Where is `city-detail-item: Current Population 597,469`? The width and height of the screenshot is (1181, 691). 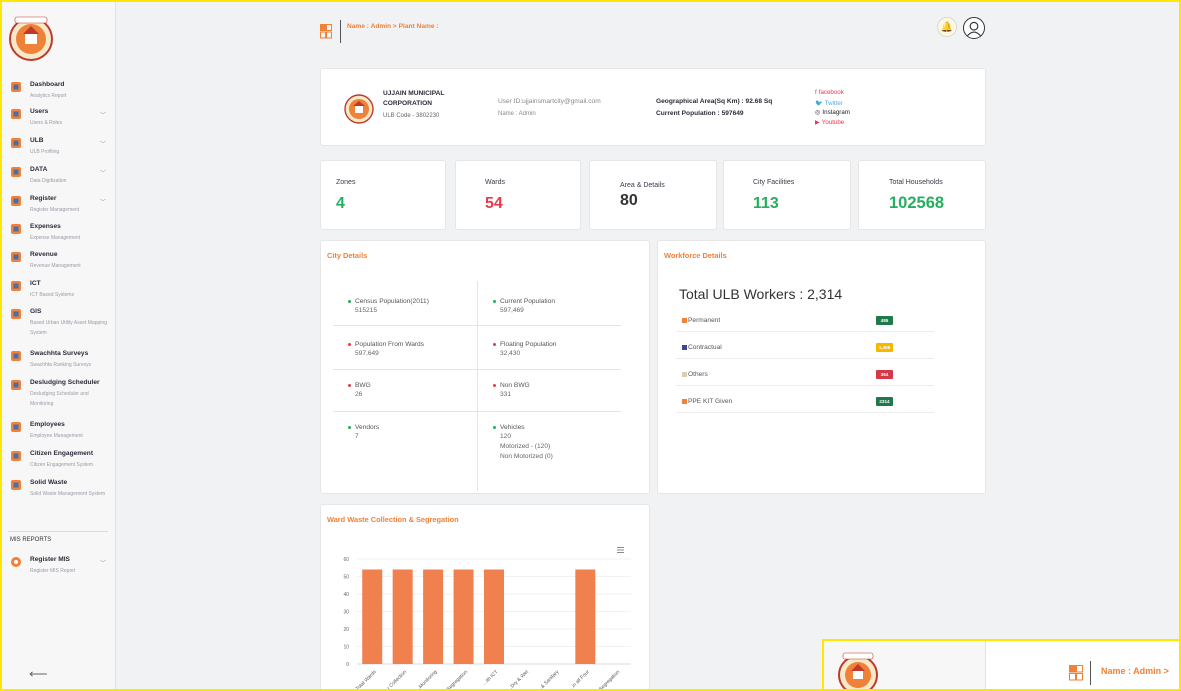
city-detail-item: Current Population 597,469 is located at coordinates (524, 306).